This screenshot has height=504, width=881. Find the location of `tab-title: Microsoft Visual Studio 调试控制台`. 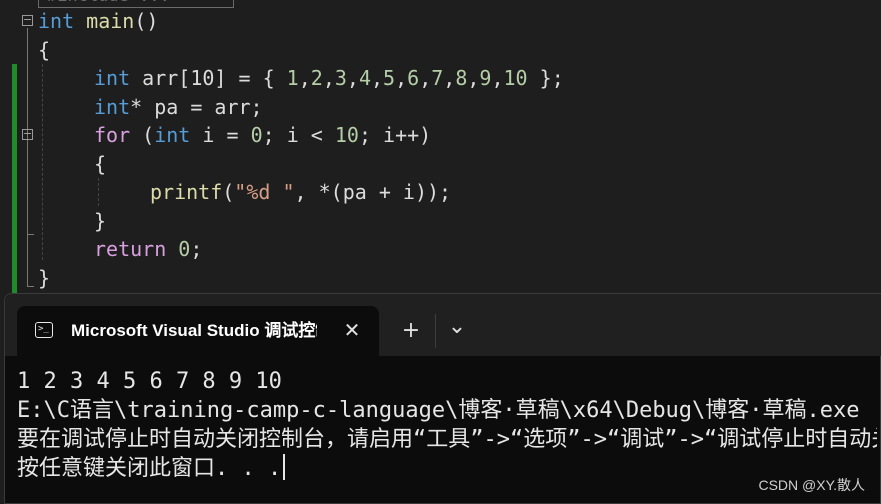

tab-title: Microsoft Visual Studio 调试控制台 is located at coordinates (194, 330).